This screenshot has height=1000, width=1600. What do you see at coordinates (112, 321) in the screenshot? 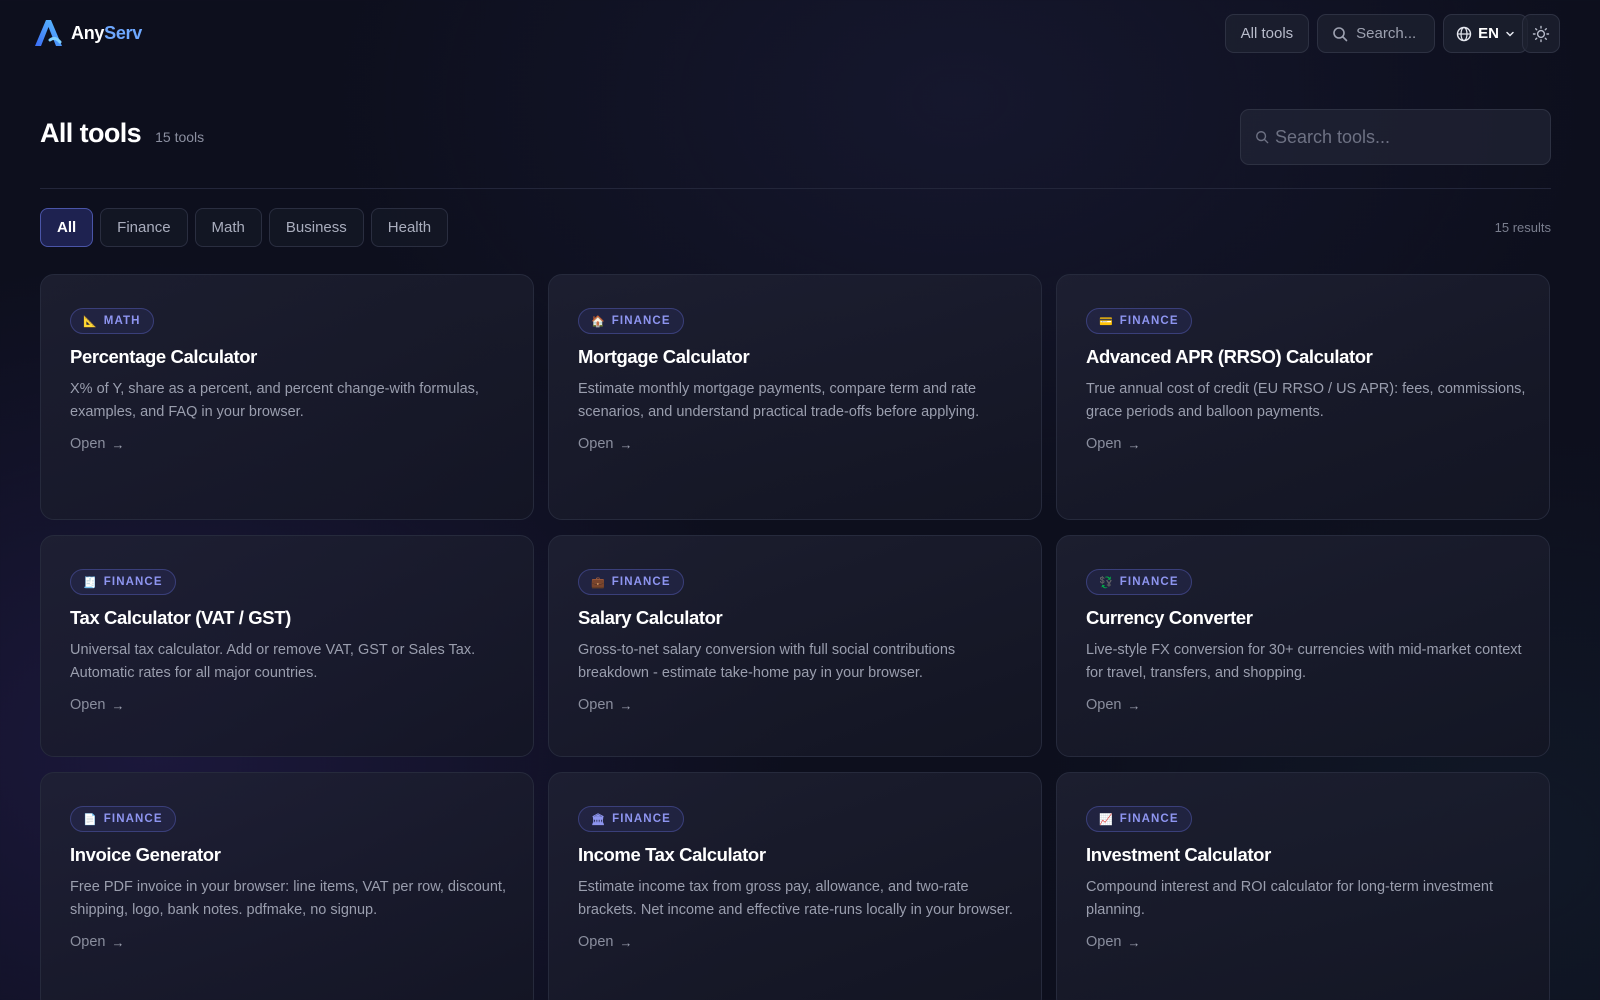
I see `category-badge: 📐 MATH` at bounding box center [112, 321].